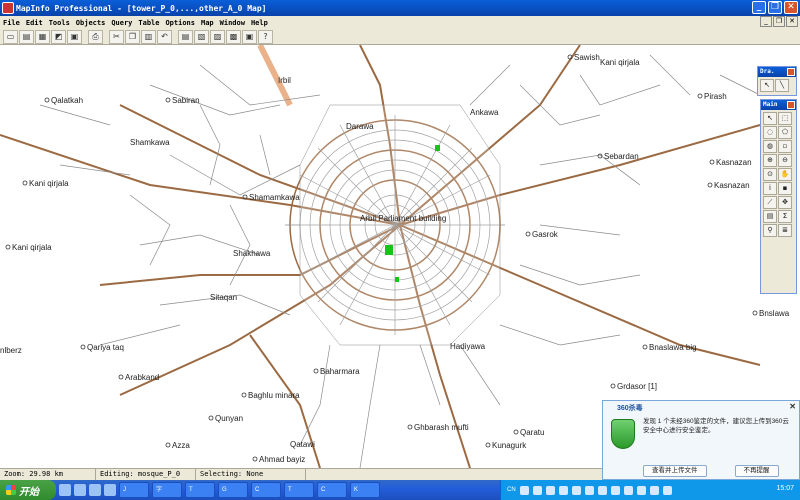 The image size is (800, 500). I want to click on close-button: ✕, so click(791, 7).